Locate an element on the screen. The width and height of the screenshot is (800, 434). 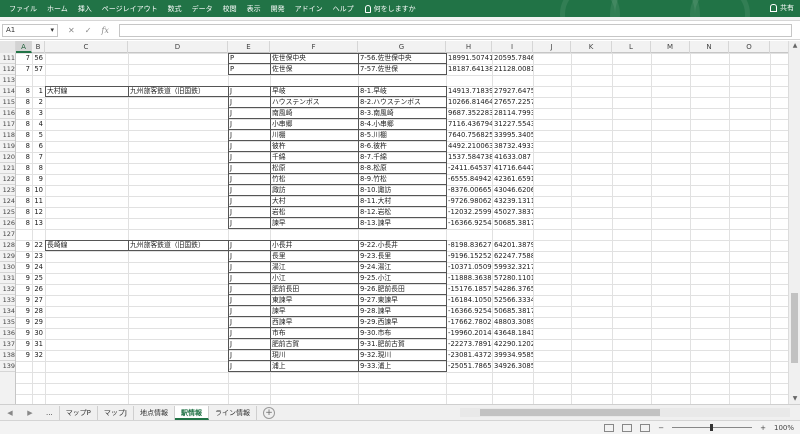
tab-formulas: 数式 is located at coordinates (175, 9).